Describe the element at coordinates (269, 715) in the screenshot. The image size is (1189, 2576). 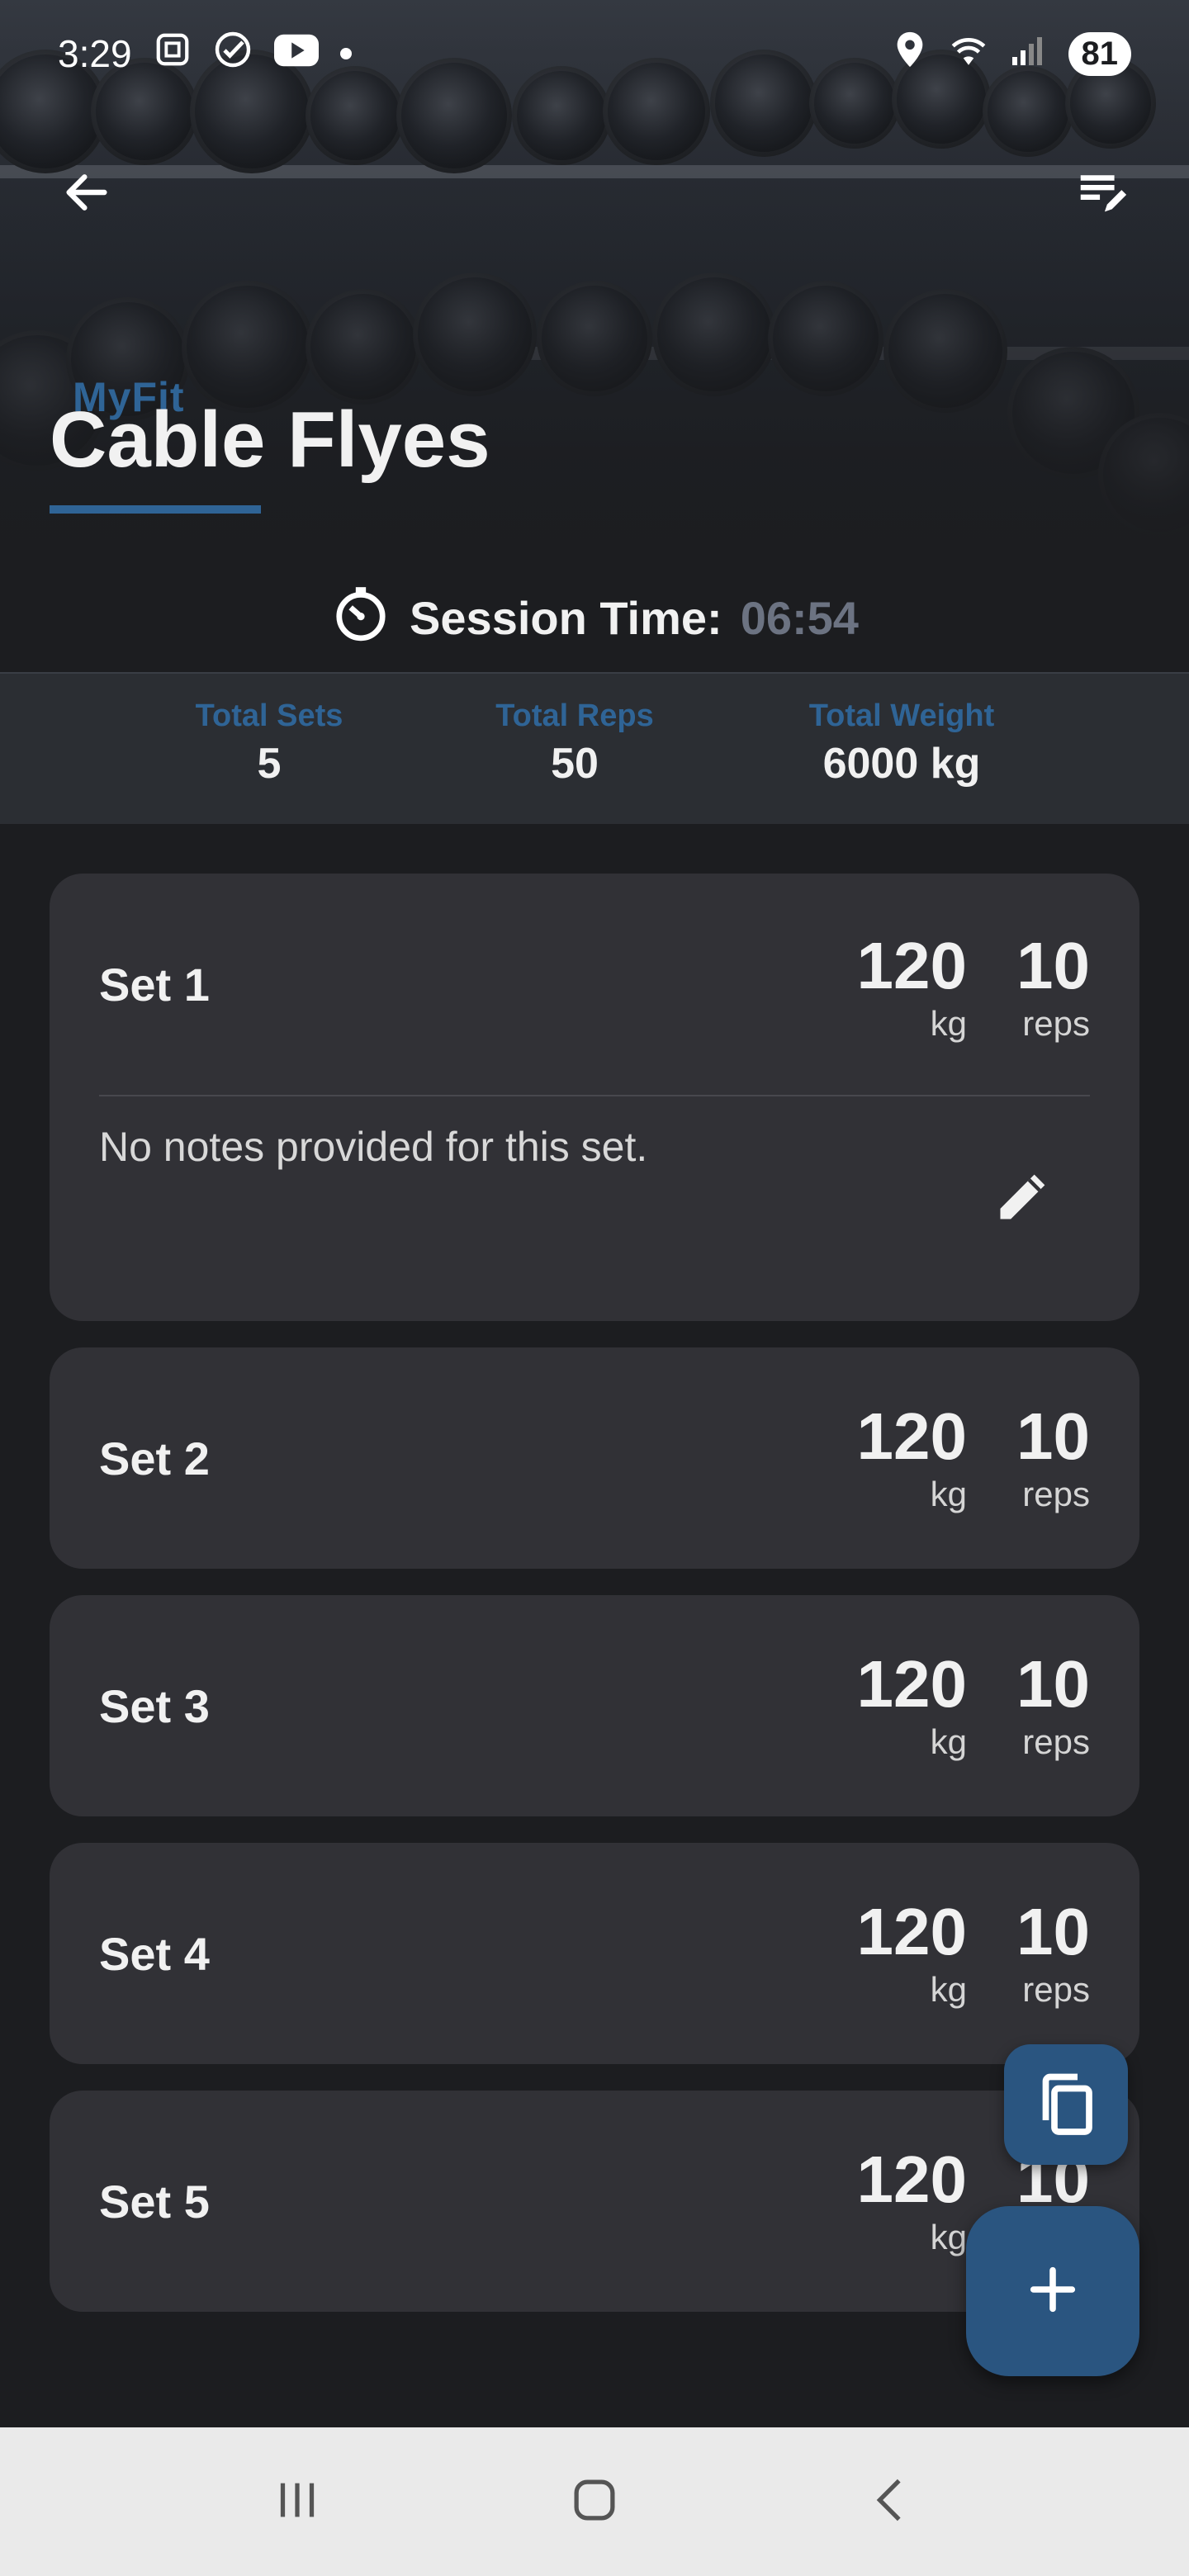
I see `stat-label: Total Sets` at that location.